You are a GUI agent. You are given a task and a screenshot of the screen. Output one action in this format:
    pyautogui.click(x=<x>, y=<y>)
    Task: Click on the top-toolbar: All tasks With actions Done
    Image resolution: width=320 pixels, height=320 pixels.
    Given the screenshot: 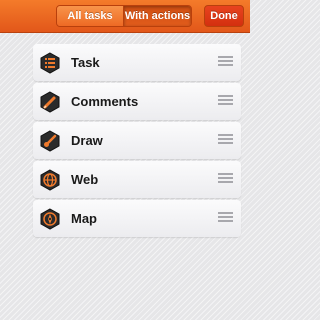 What is the action you would take?
    pyautogui.click(x=125, y=16)
    